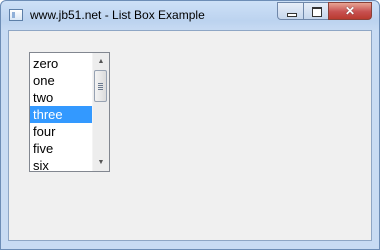 This screenshot has width=380, height=250. I want to click on close-button: ✕, so click(350, 11).